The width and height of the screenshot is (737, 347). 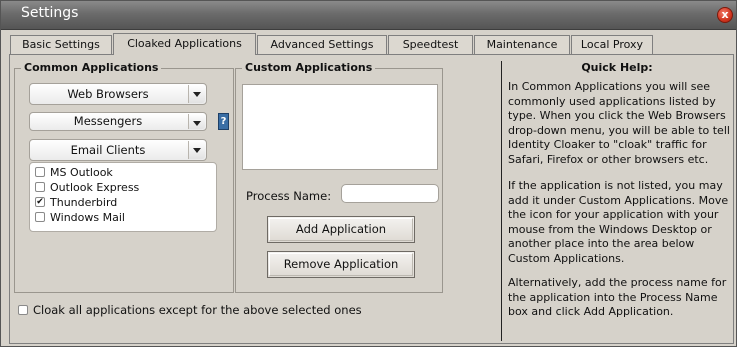 I want to click on list-item: MS Outlook, so click(x=74, y=173).